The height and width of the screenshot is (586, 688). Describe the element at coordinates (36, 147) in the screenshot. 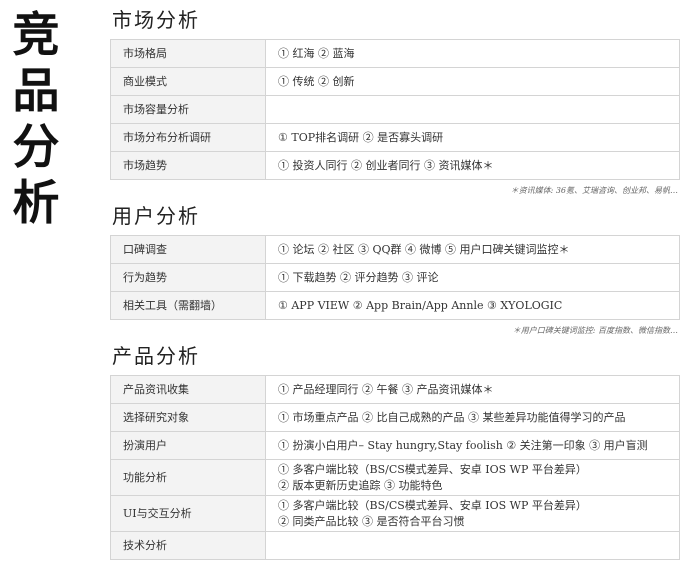

I see `big-title-char: 分` at that location.